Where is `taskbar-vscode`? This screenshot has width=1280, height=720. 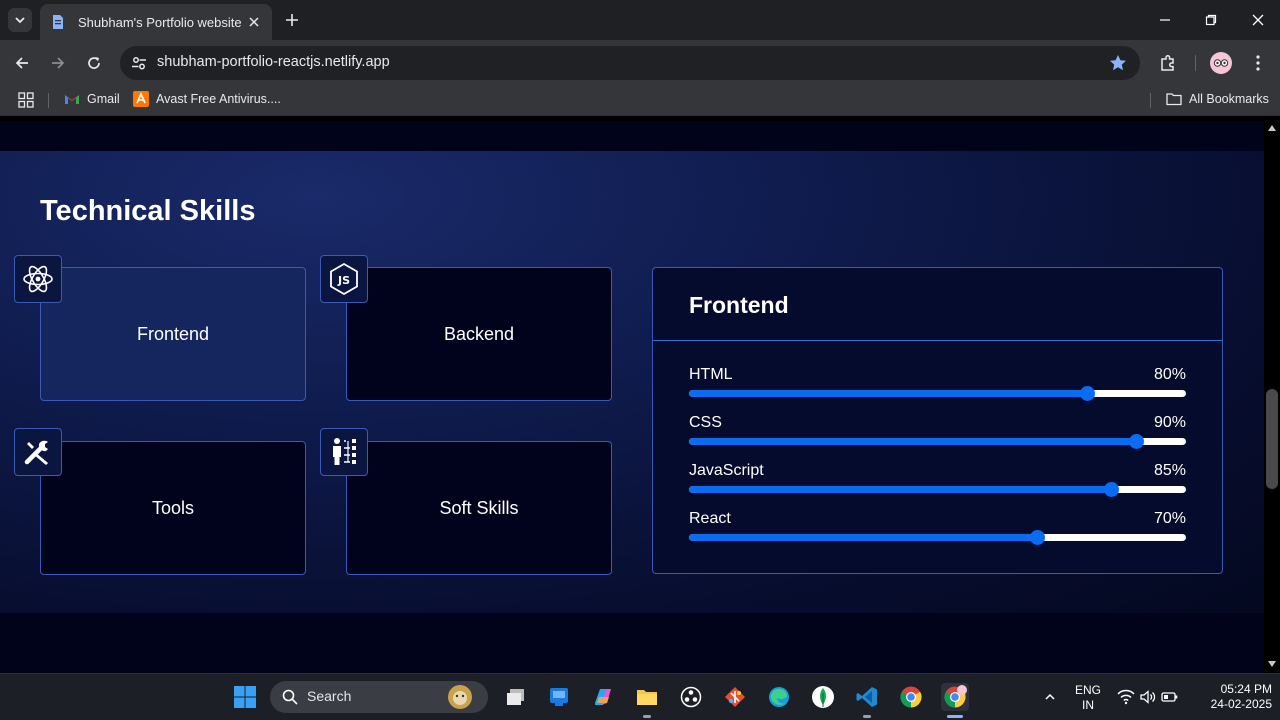 taskbar-vscode is located at coordinates (867, 700).